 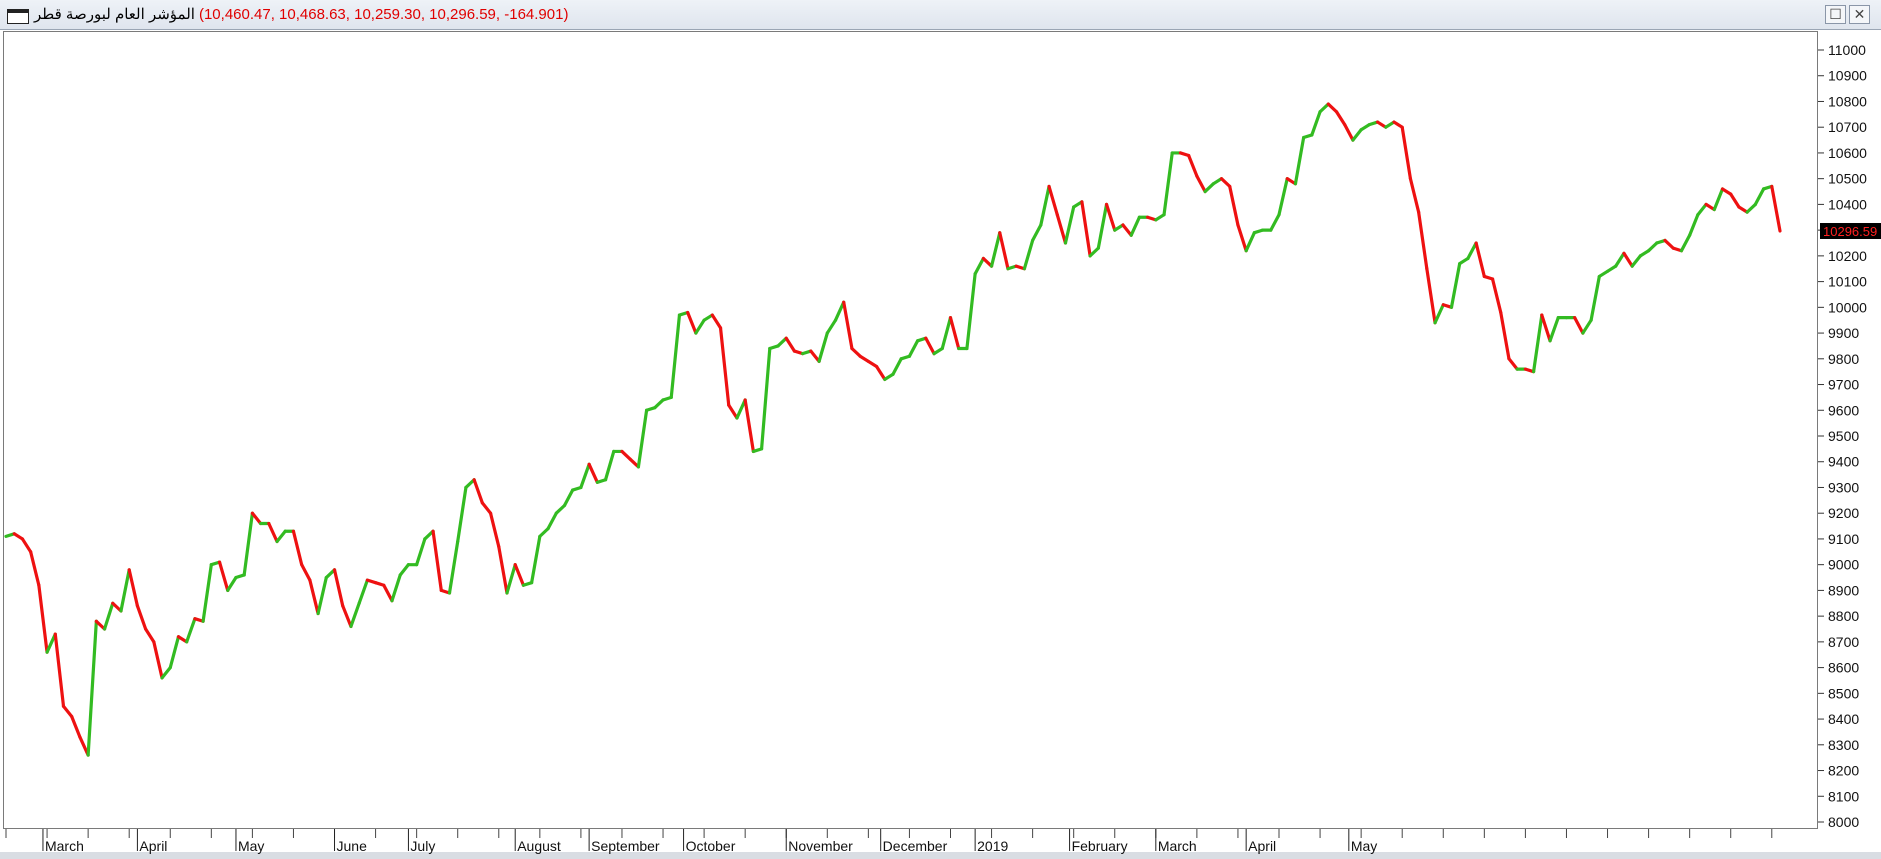 I want to click on y-tick-label: 10400, so click(x=1847, y=204).